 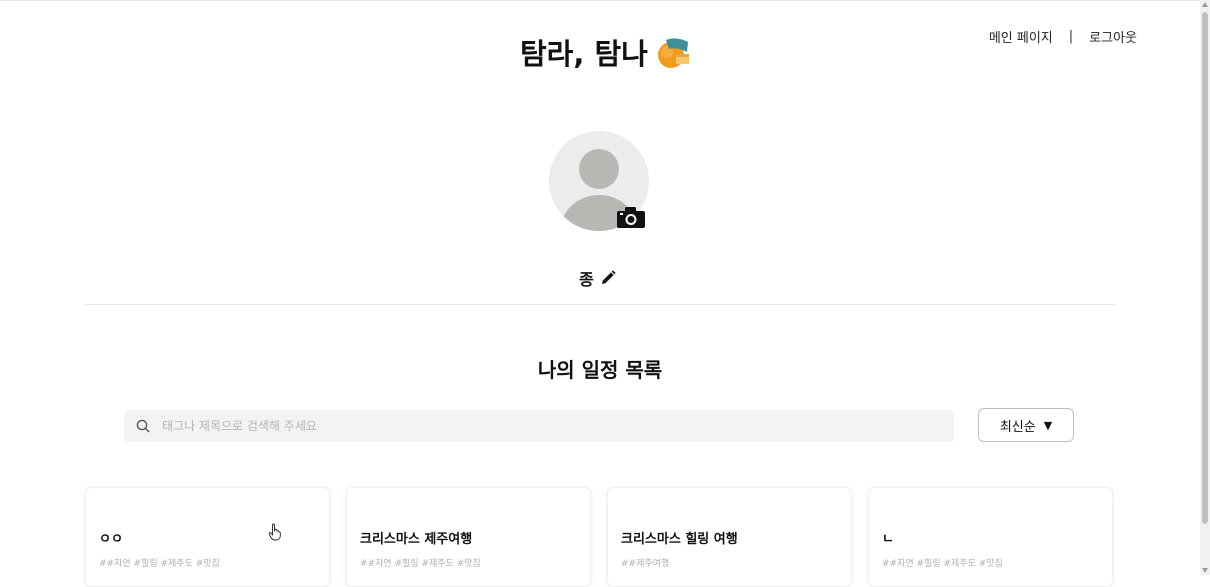 What do you see at coordinates (679, 539) in the screenshot?
I see `card-title: 크리스마스 힐링 여행` at bounding box center [679, 539].